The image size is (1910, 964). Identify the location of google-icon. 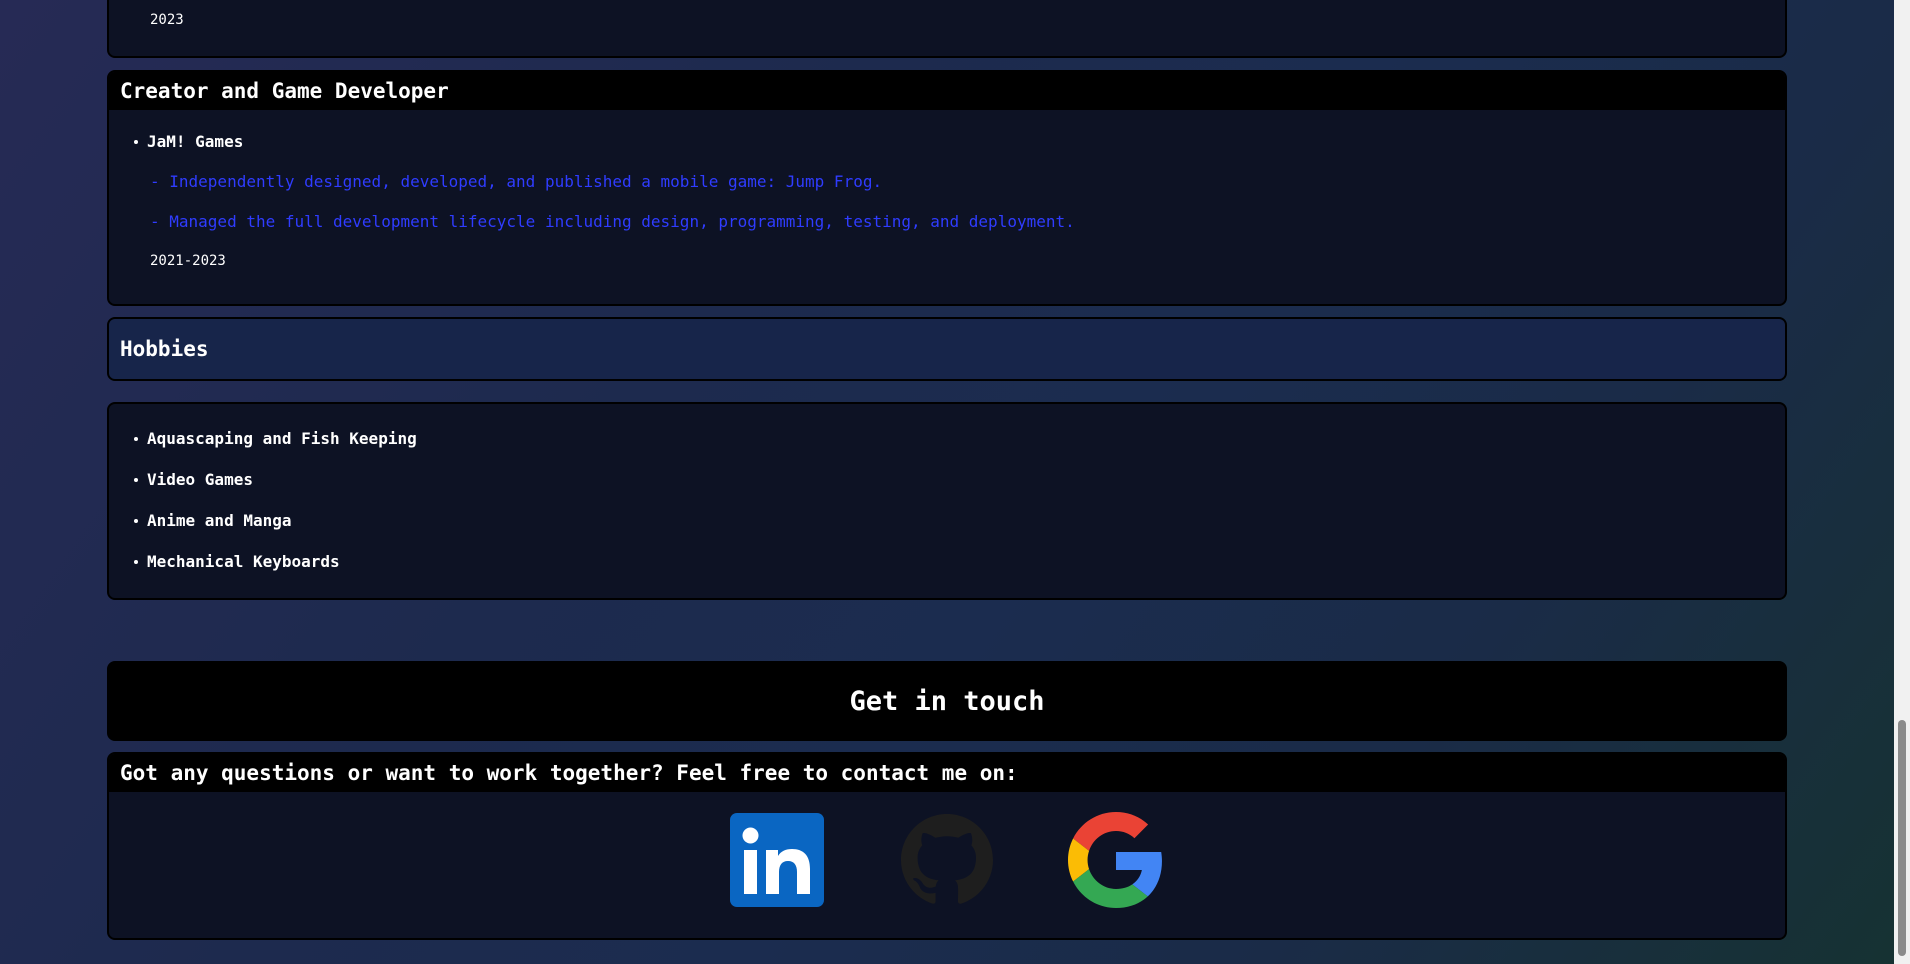
(1115, 860).